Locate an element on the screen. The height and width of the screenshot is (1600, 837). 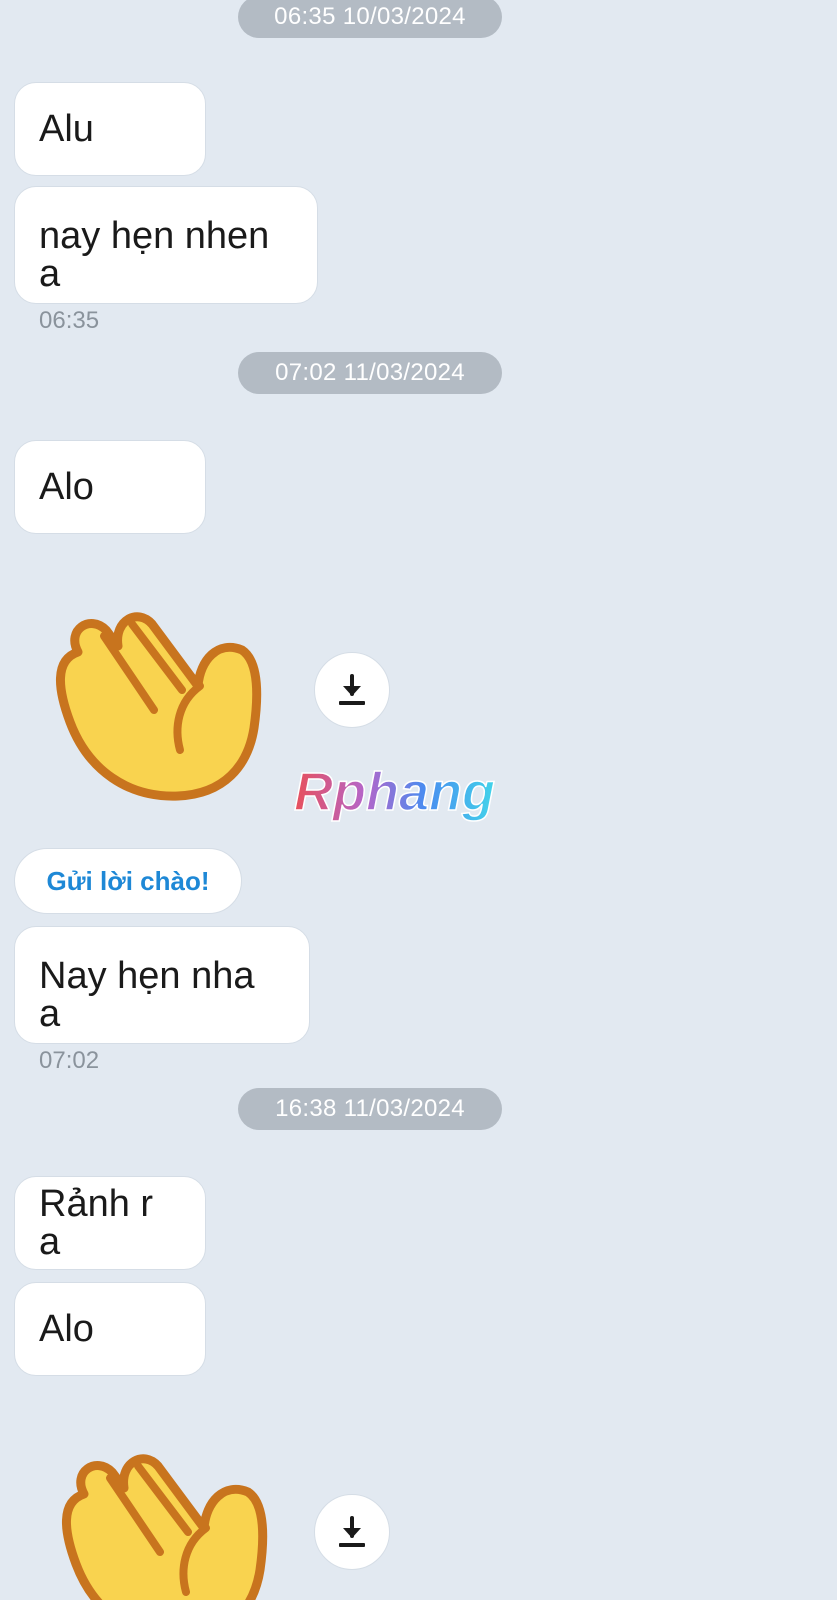
message-bubble: Rảnh r a is located at coordinates (110, 1223).